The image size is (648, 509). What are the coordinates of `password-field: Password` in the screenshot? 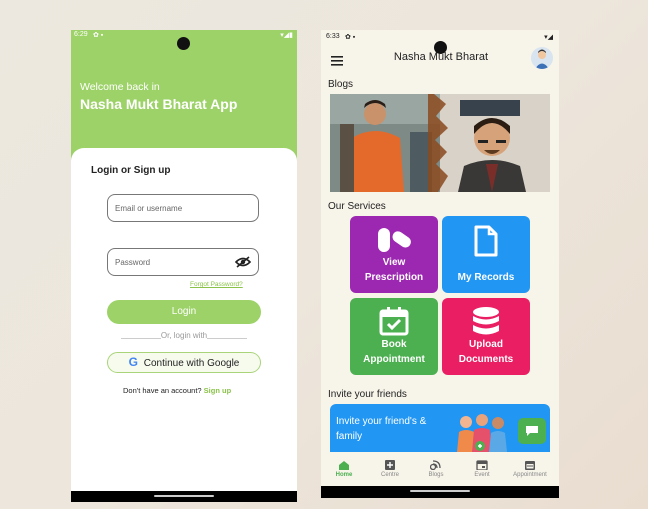 It's located at (183, 262).